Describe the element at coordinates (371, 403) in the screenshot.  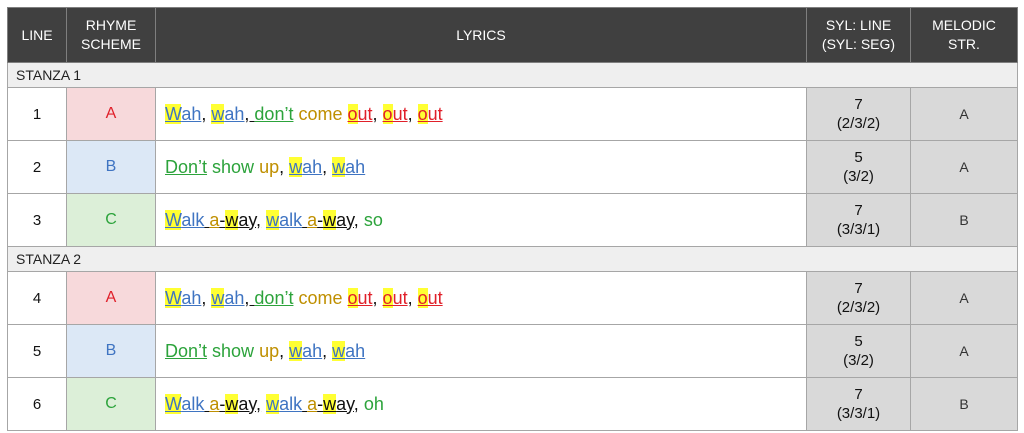
I see `lyric-segment: oh` at that location.